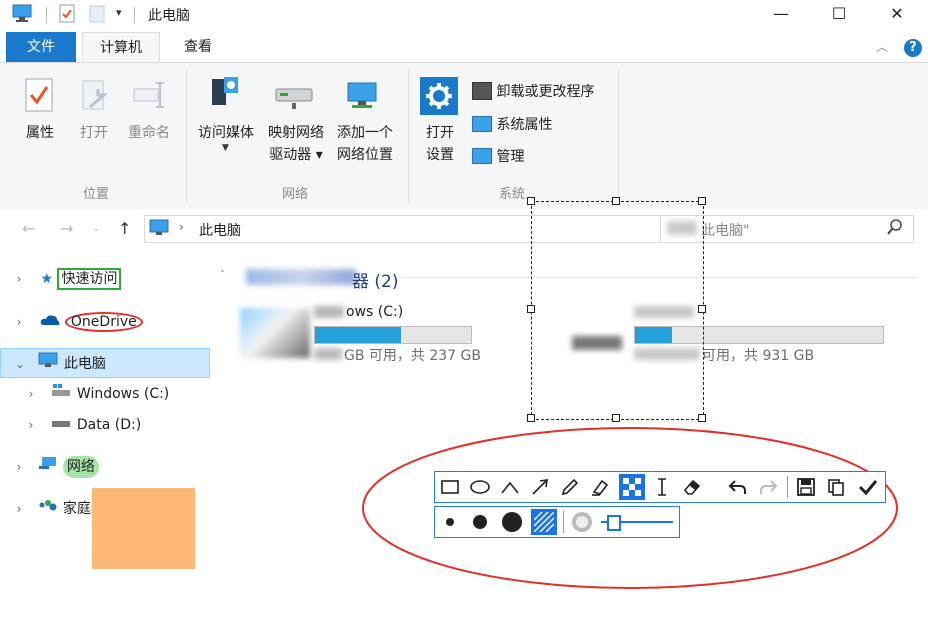 The height and width of the screenshot is (642, 928). Describe the element at coordinates (738, 487) in the screenshot. I see `undo-icon` at that location.